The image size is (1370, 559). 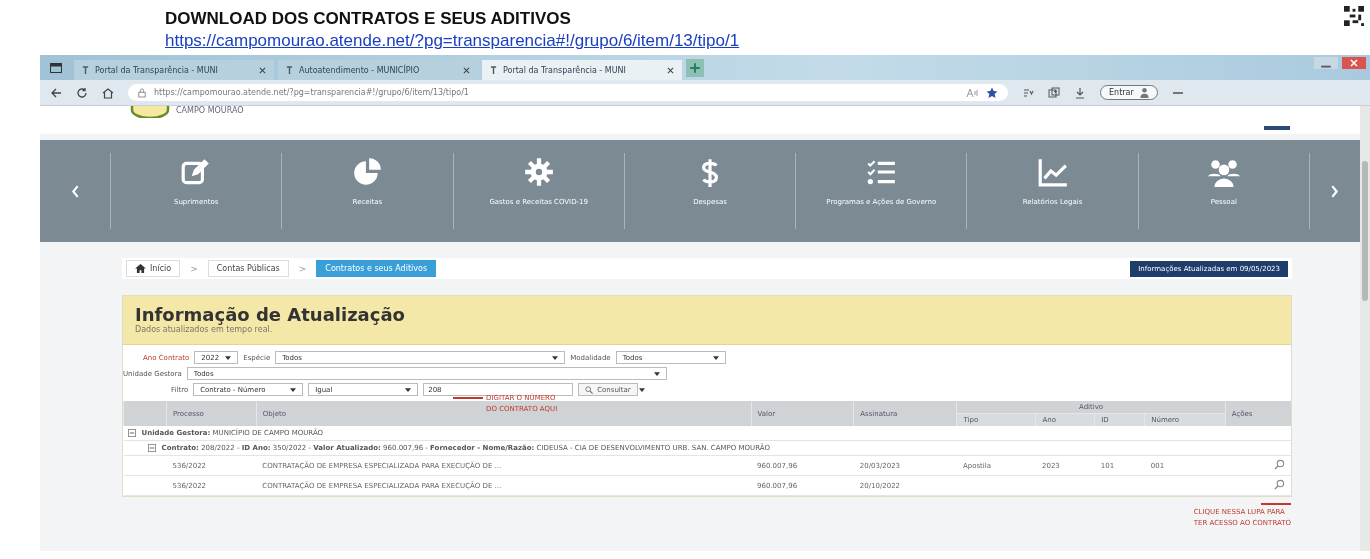 What do you see at coordinates (992, 92) in the screenshot?
I see `favorite-star-icon` at bounding box center [992, 92].